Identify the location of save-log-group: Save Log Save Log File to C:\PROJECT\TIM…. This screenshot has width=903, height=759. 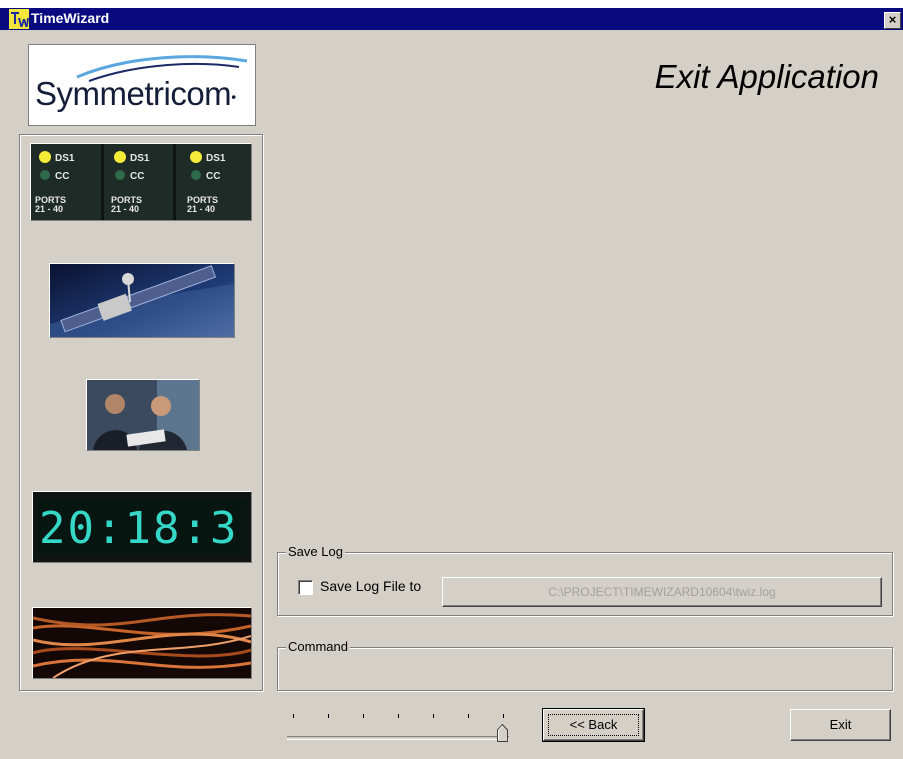
(585, 580).